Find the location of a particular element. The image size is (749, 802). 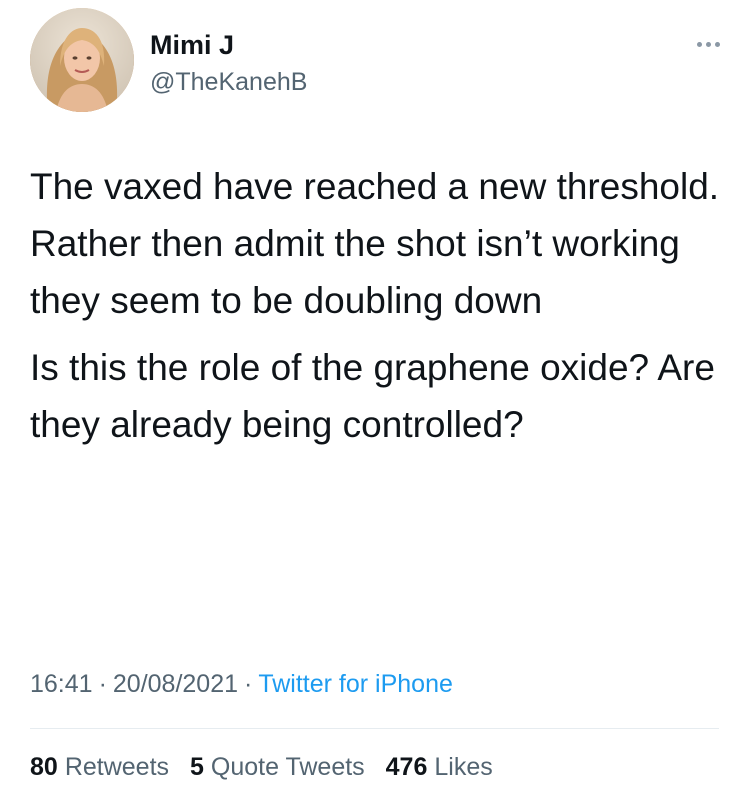

likes-count: 476 is located at coordinates (406, 767).